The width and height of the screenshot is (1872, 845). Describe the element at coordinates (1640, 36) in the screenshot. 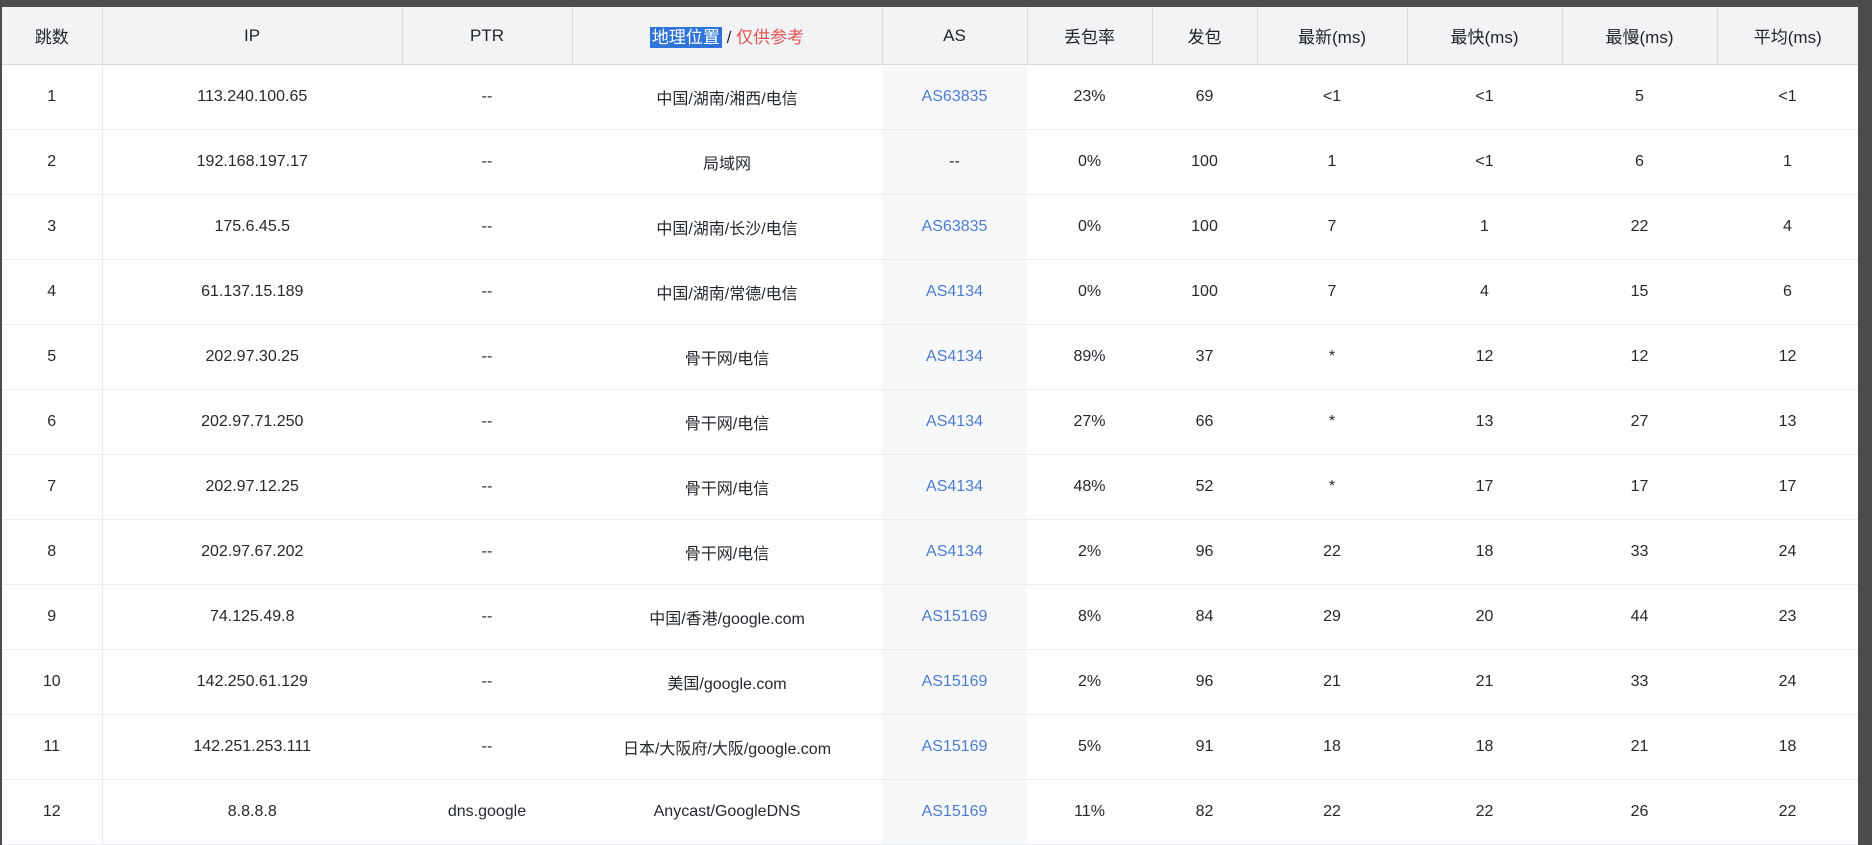

I see `column-header-slowest: 最慢(ms)` at that location.